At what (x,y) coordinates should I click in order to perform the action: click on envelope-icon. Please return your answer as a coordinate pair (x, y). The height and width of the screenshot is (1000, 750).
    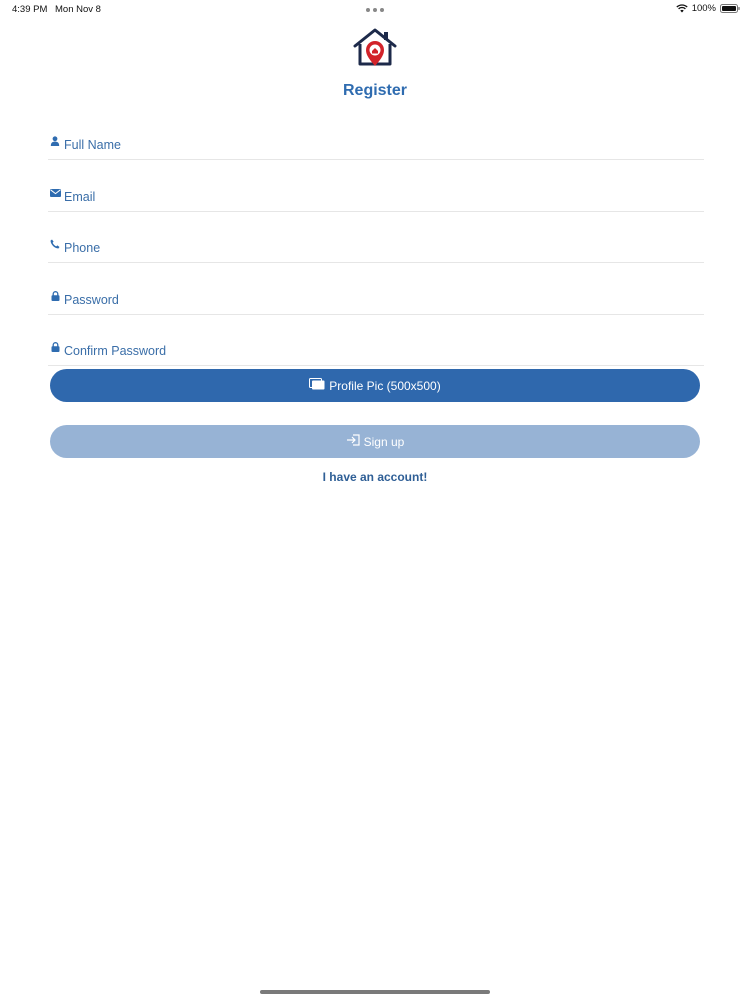
    Looking at the image, I should click on (55, 193).